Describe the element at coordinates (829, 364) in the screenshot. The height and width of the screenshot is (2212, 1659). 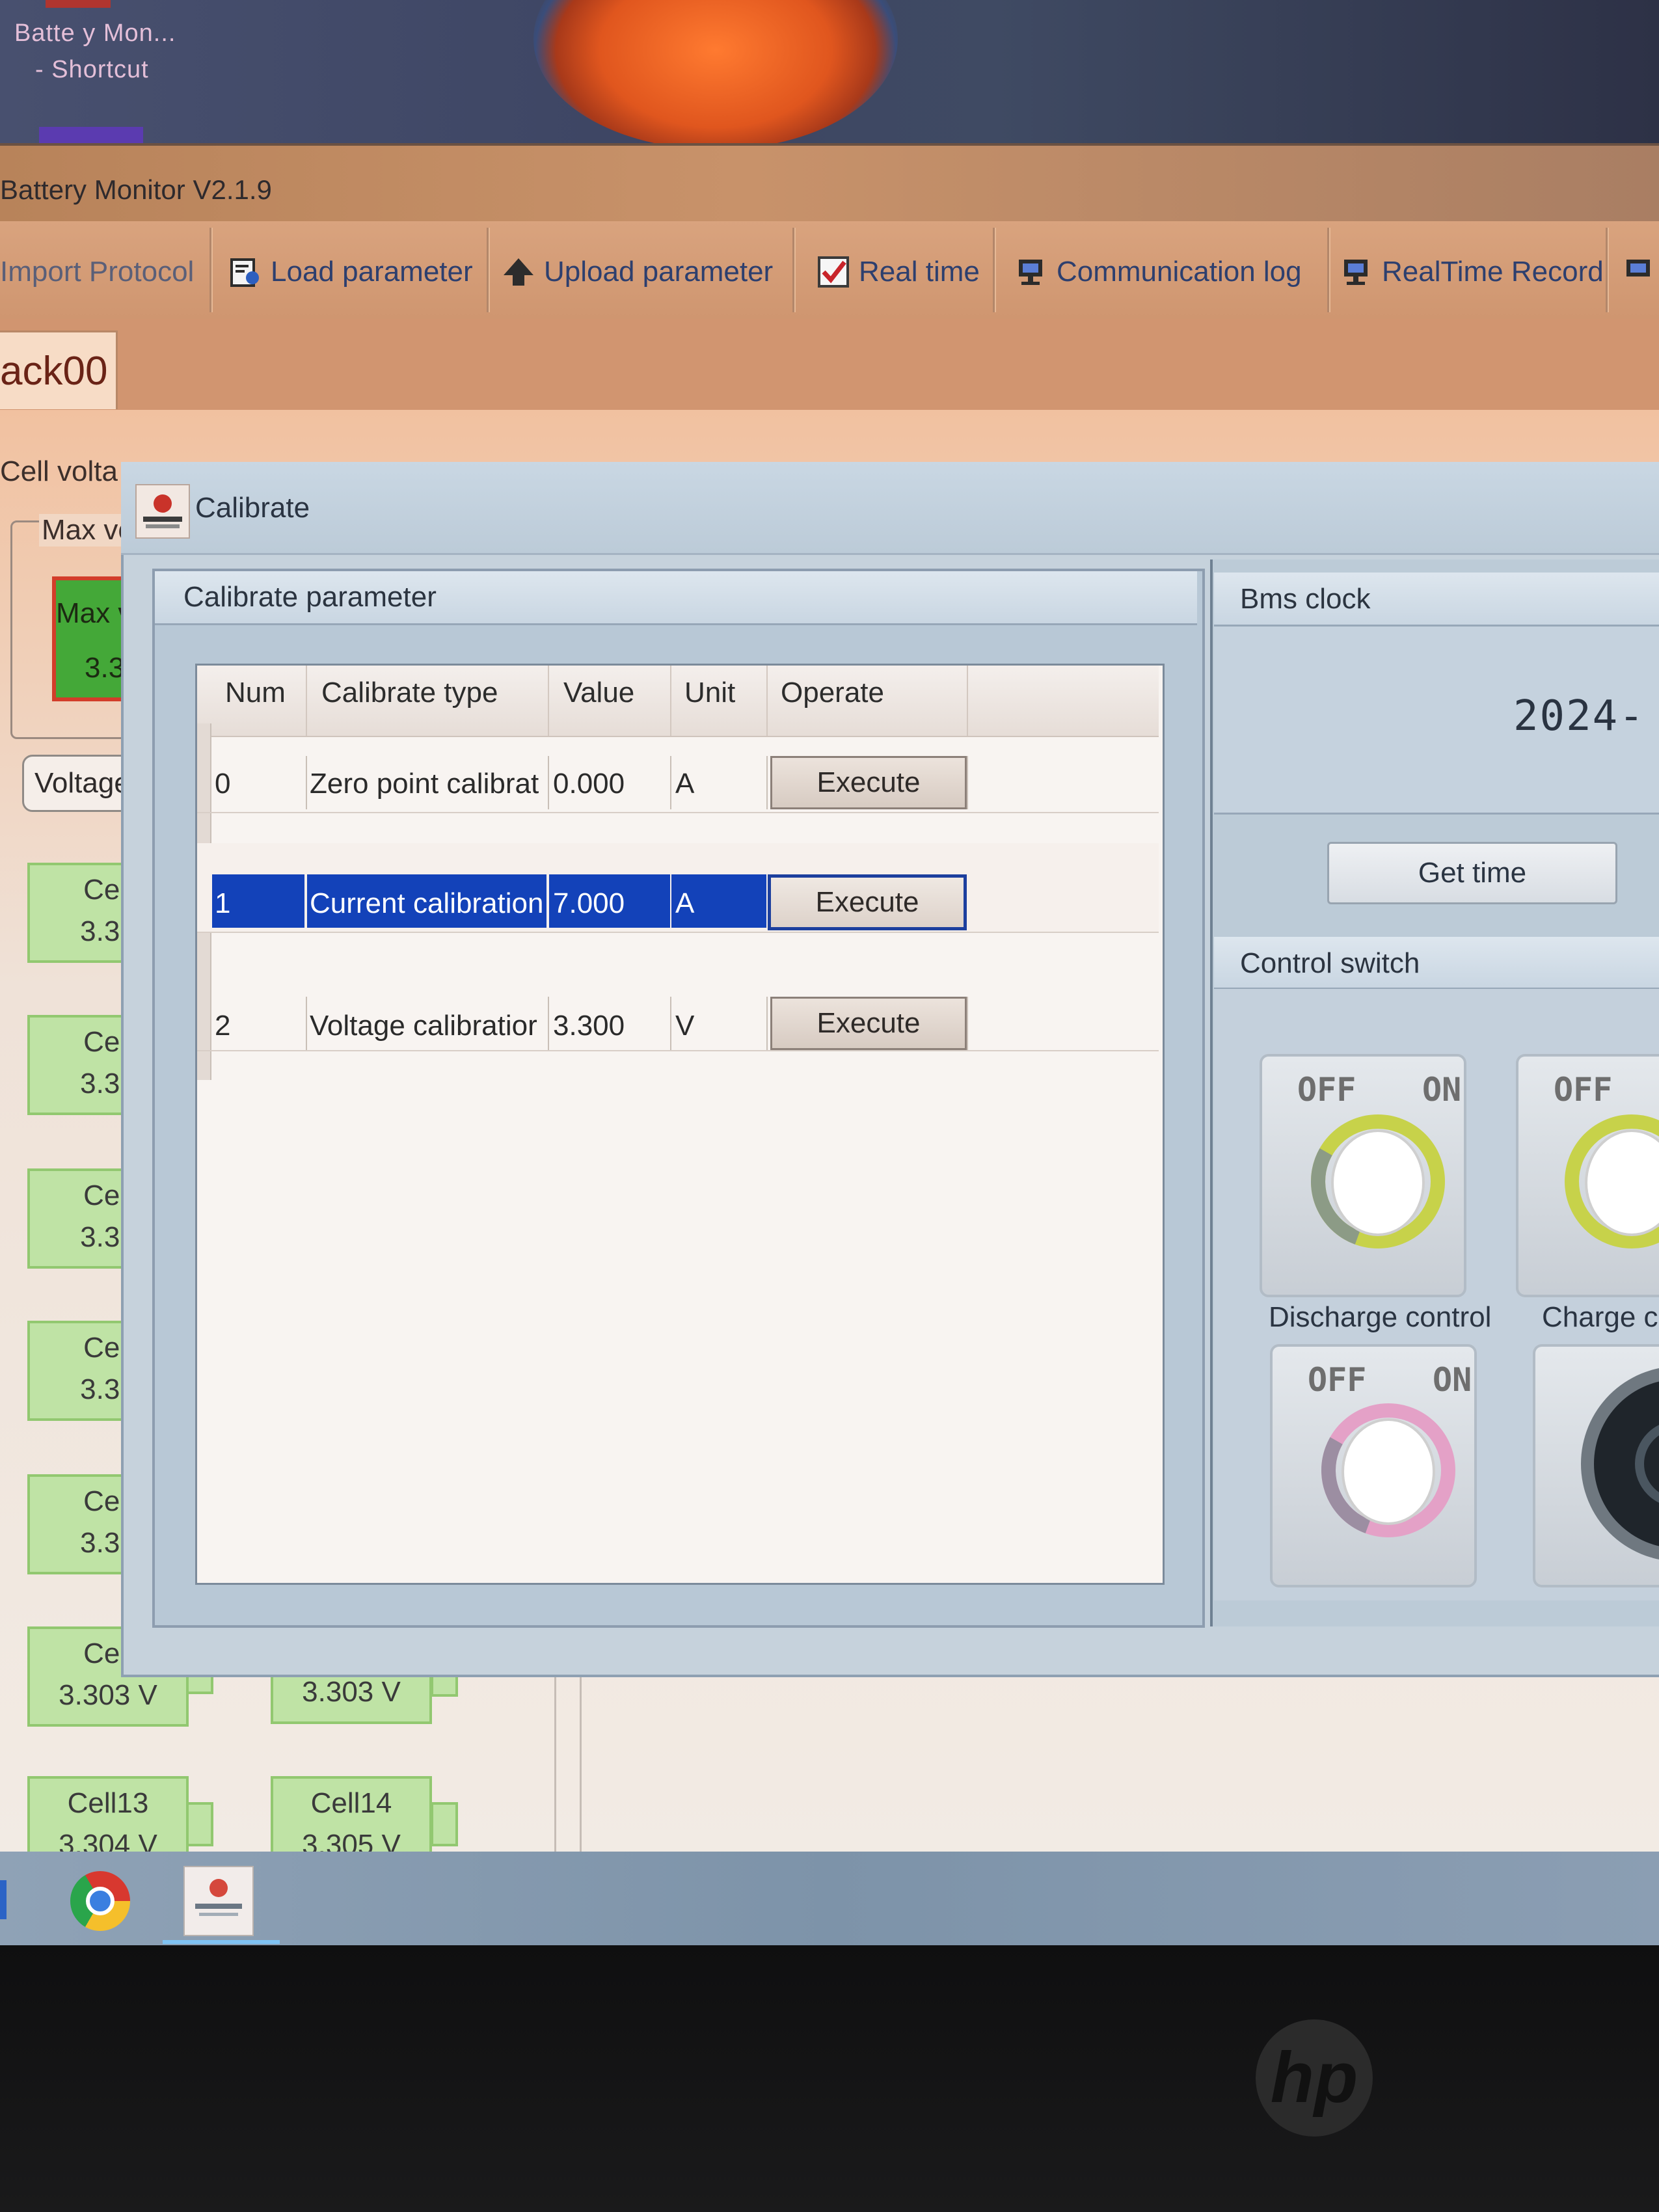
I see `tab-strip` at that location.